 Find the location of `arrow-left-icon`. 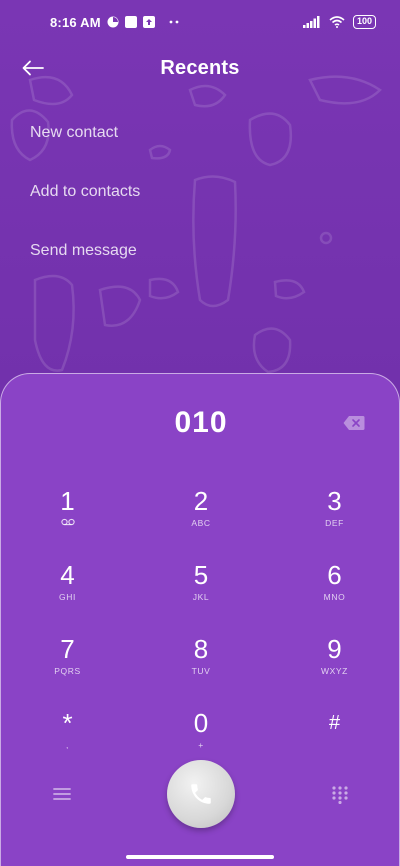

arrow-left-icon is located at coordinates (33, 68).